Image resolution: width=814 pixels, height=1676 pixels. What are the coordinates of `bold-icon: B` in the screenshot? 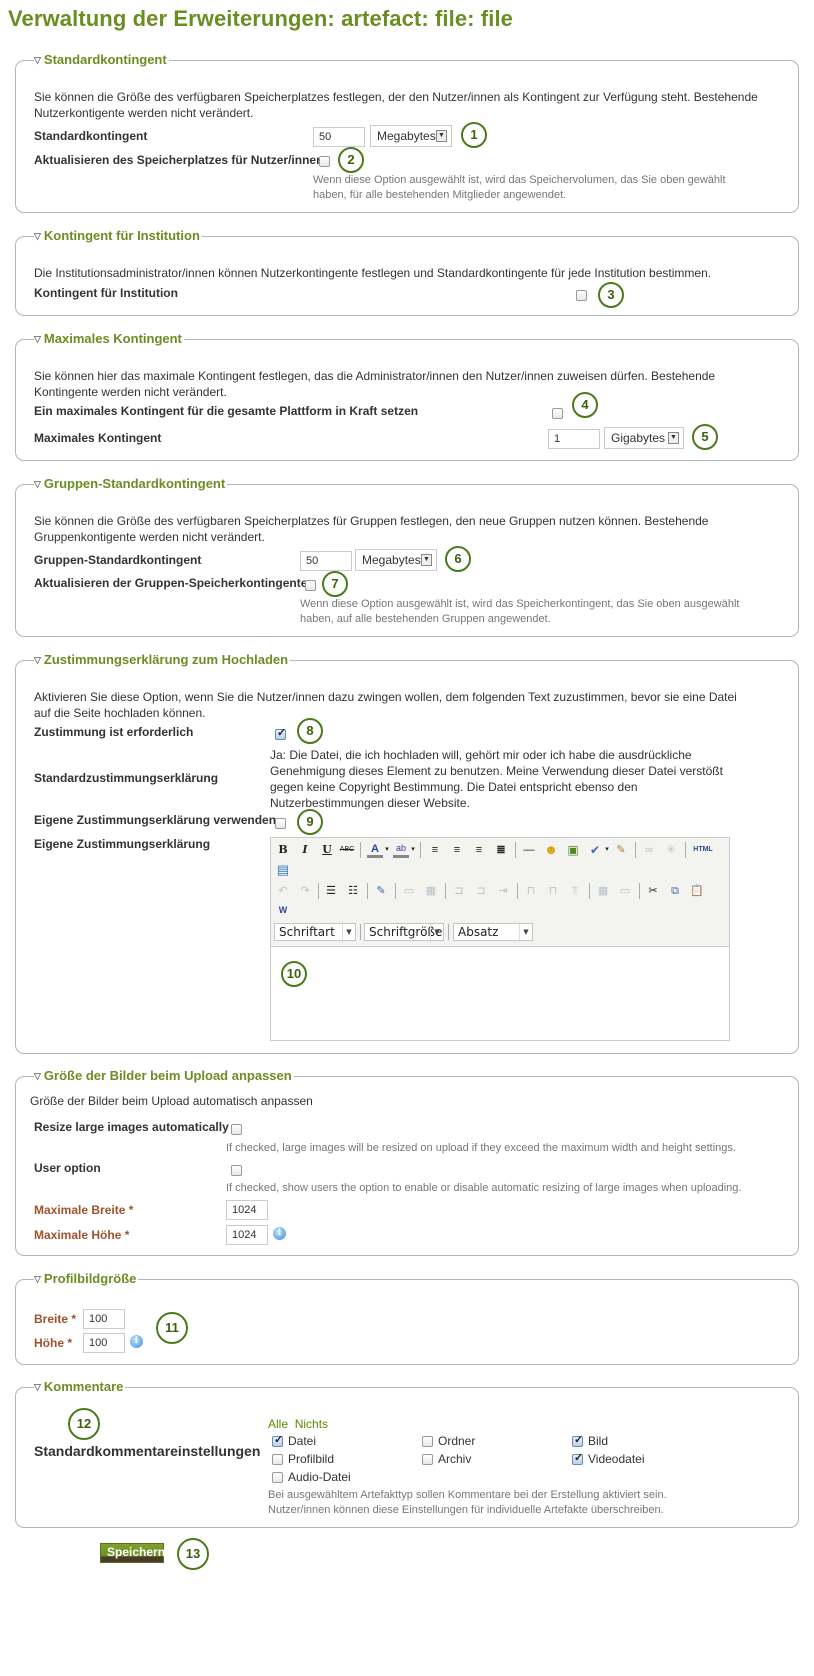 It's located at (283, 850).